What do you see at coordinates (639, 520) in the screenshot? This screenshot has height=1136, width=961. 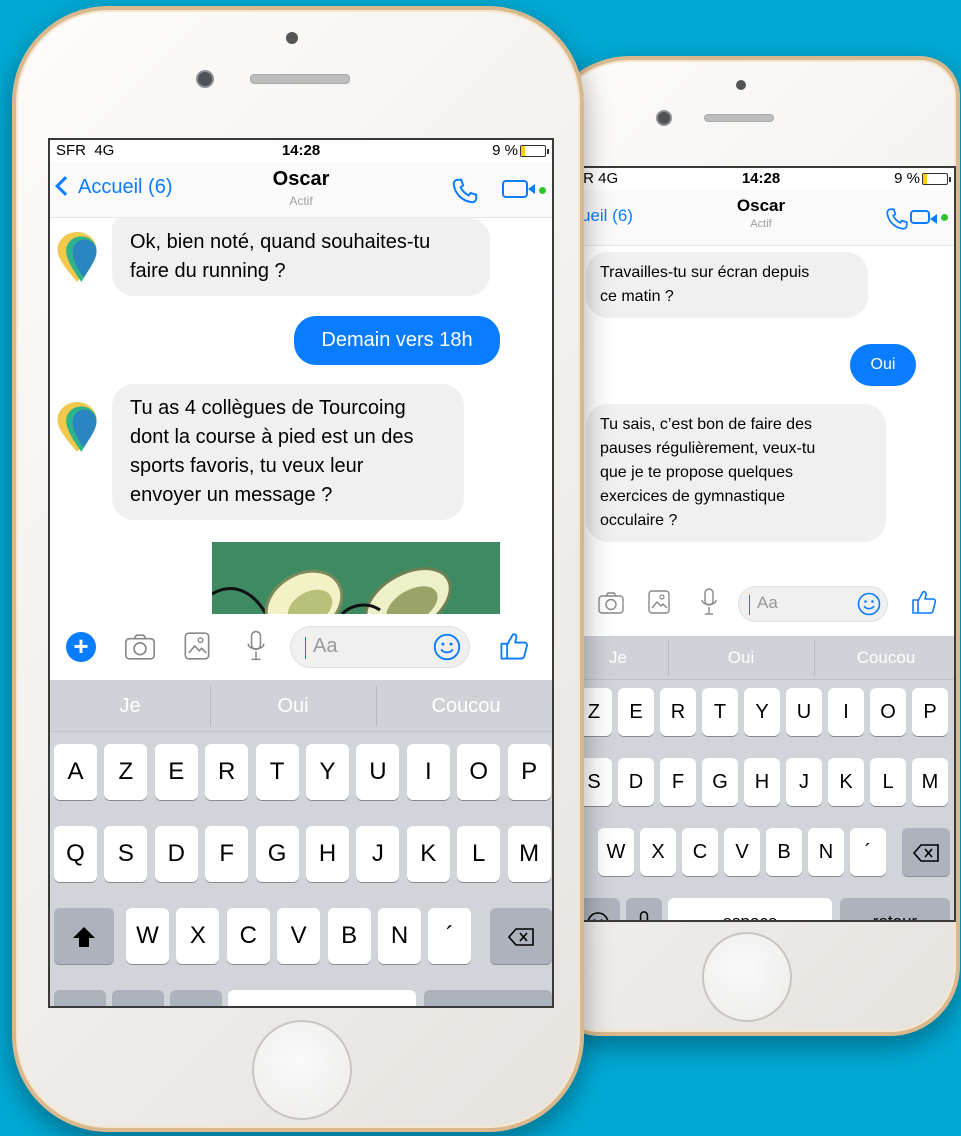 I see `message-line: occulaire ?` at bounding box center [639, 520].